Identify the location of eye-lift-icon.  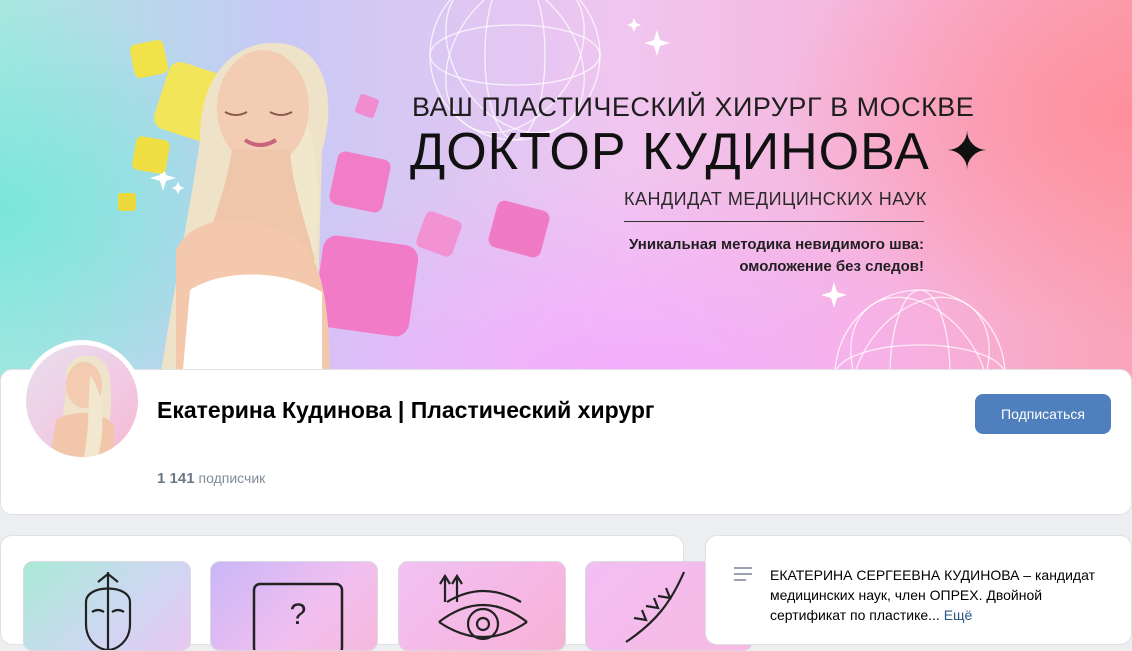
(483, 607).